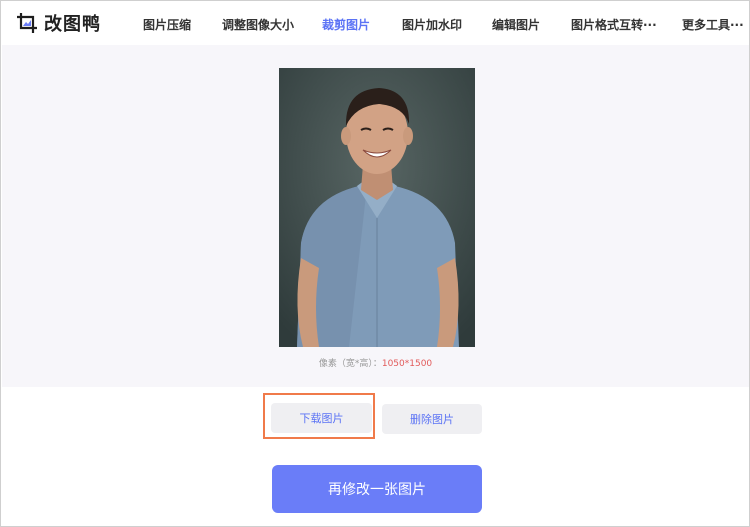 Image resolution: width=750 pixels, height=527 pixels. I want to click on modify-another-button: 再修改一张图片, so click(377, 489).